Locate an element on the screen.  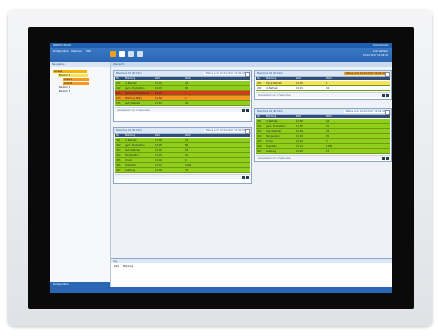
table-cell: 12:01 is located at coordinates (299, 146).